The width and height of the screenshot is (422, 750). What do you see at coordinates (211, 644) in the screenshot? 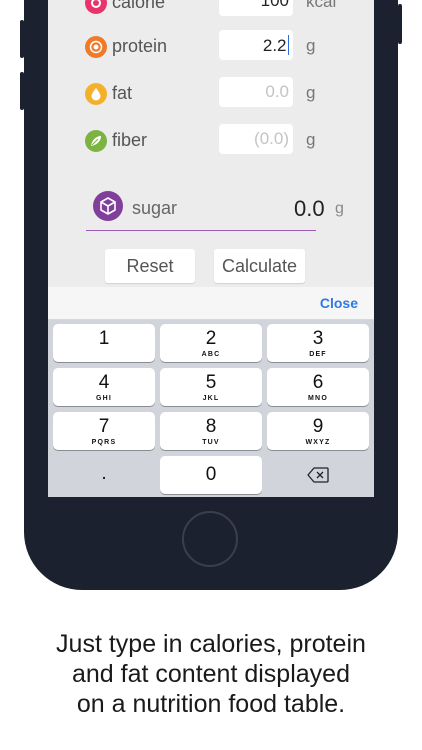
I see `caption-line: Just type in calories, protein` at bounding box center [211, 644].